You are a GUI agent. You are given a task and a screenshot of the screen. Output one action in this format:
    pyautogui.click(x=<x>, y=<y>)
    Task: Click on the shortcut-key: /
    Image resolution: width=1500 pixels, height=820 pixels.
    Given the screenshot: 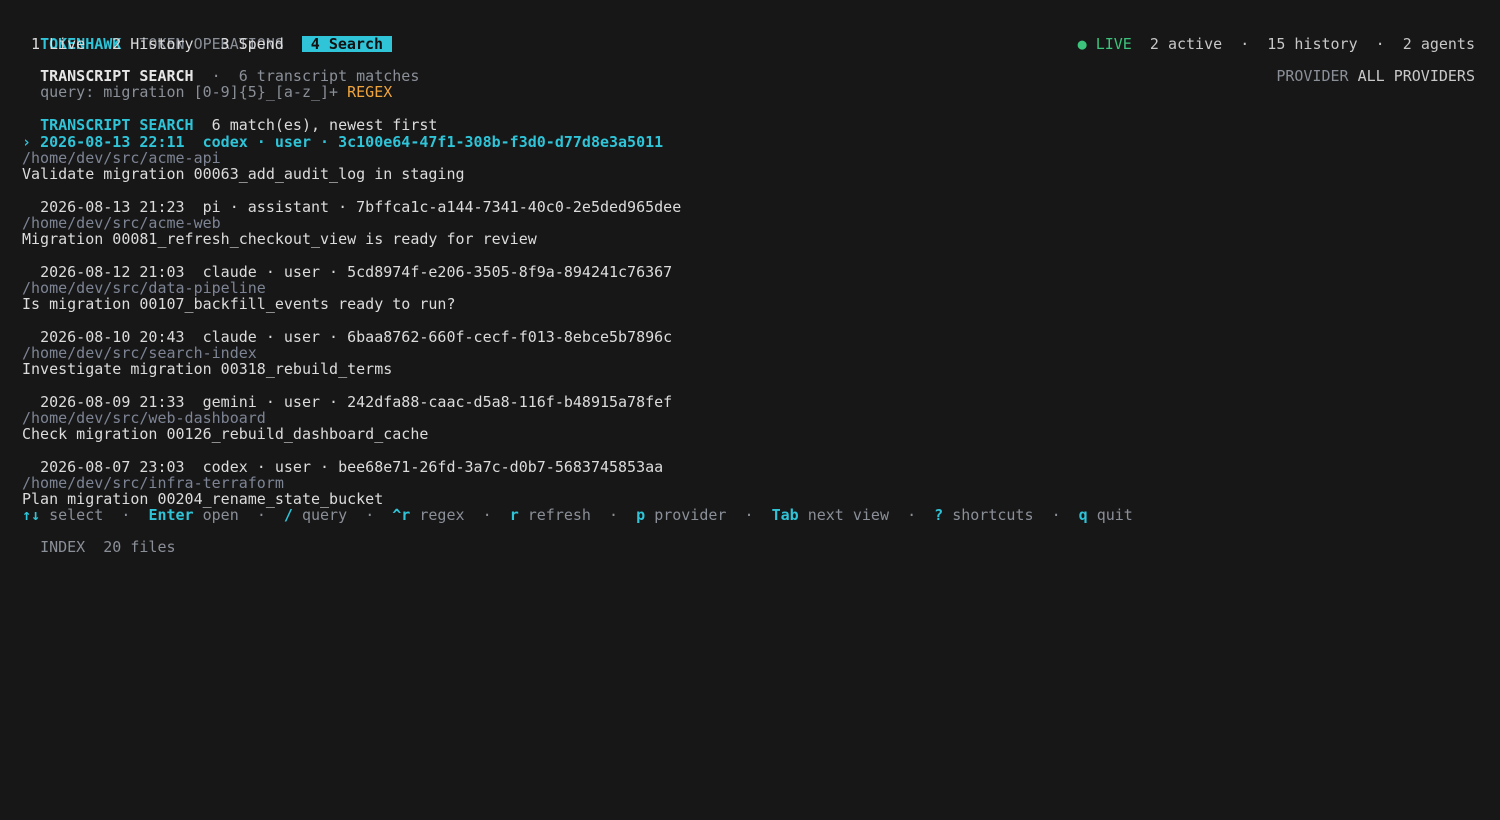 What is the action you would take?
    pyautogui.click(x=288, y=515)
    